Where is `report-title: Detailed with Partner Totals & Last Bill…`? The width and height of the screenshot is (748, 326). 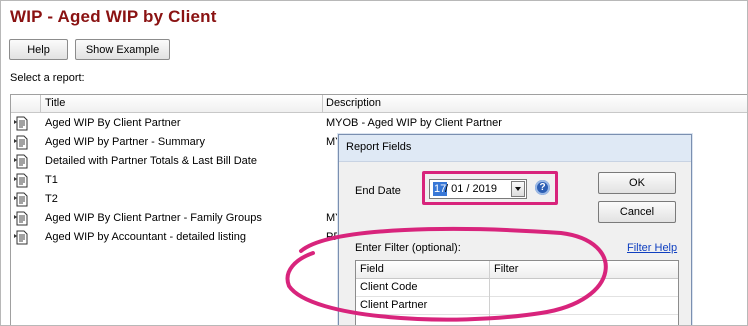
report-title: Detailed with Partner Totals & Last Bill… is located at coordinates (151, 161).